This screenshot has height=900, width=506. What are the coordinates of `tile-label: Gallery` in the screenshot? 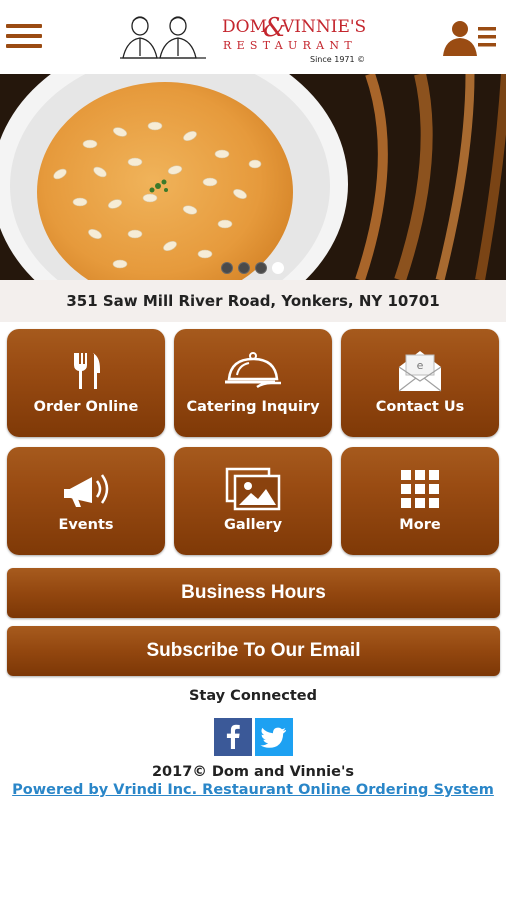 It's located at (253, 525).